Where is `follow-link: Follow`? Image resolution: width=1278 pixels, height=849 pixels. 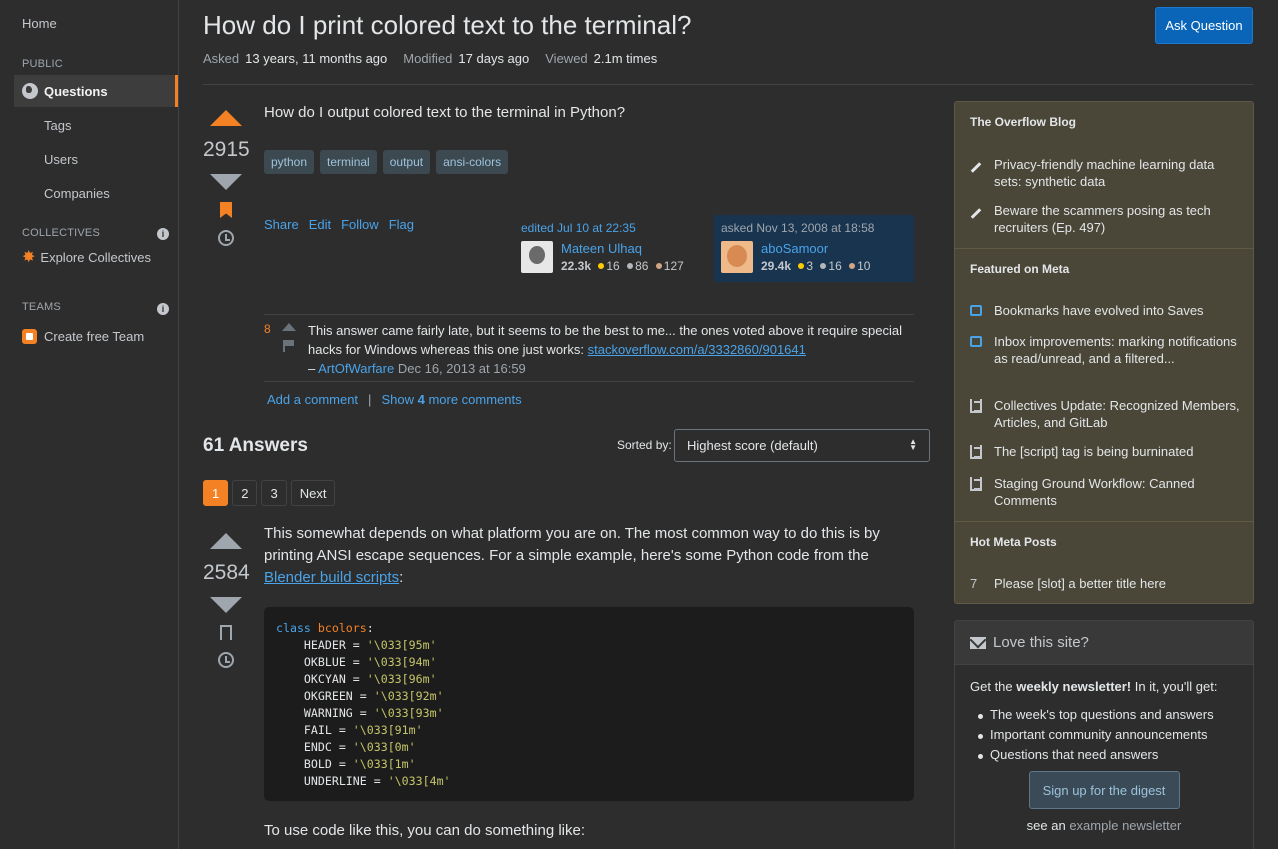 follow-link: Follow is located at coordinates (360, 224).